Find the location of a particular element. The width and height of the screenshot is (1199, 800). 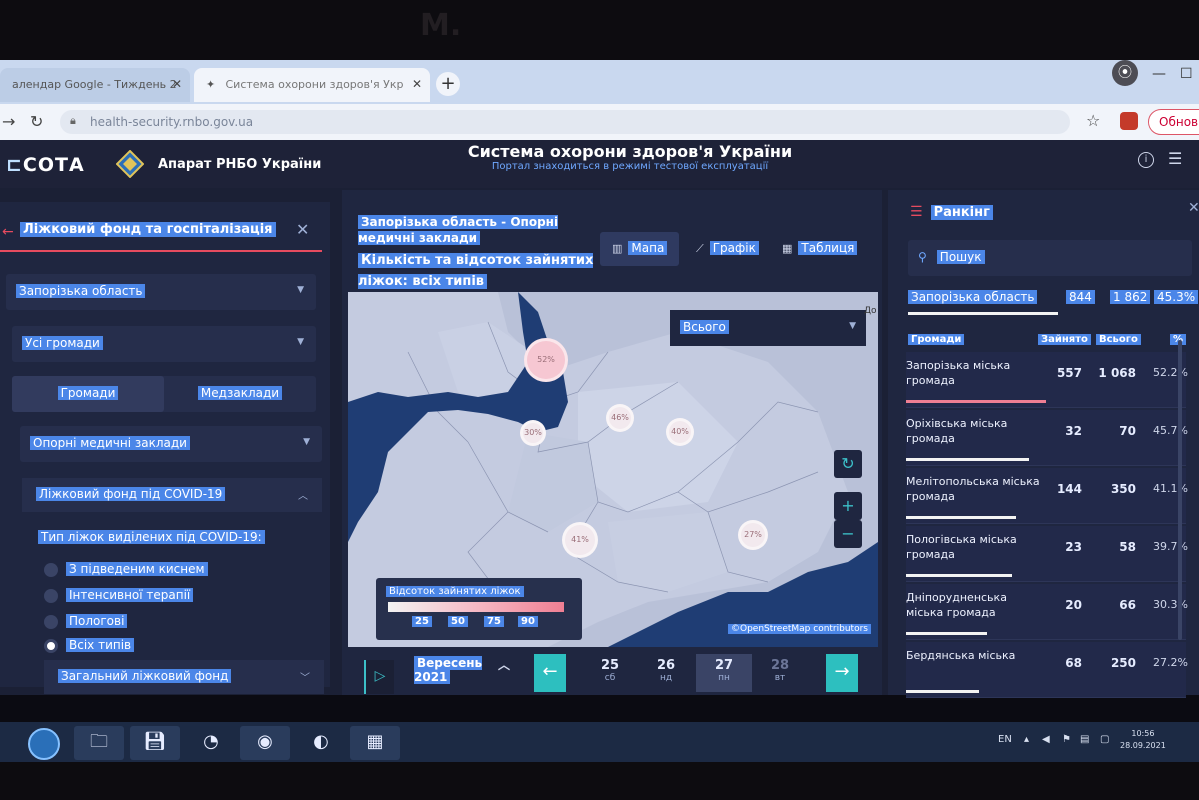

maximize-icon: ☐ is located at coordinates (1186, 74).